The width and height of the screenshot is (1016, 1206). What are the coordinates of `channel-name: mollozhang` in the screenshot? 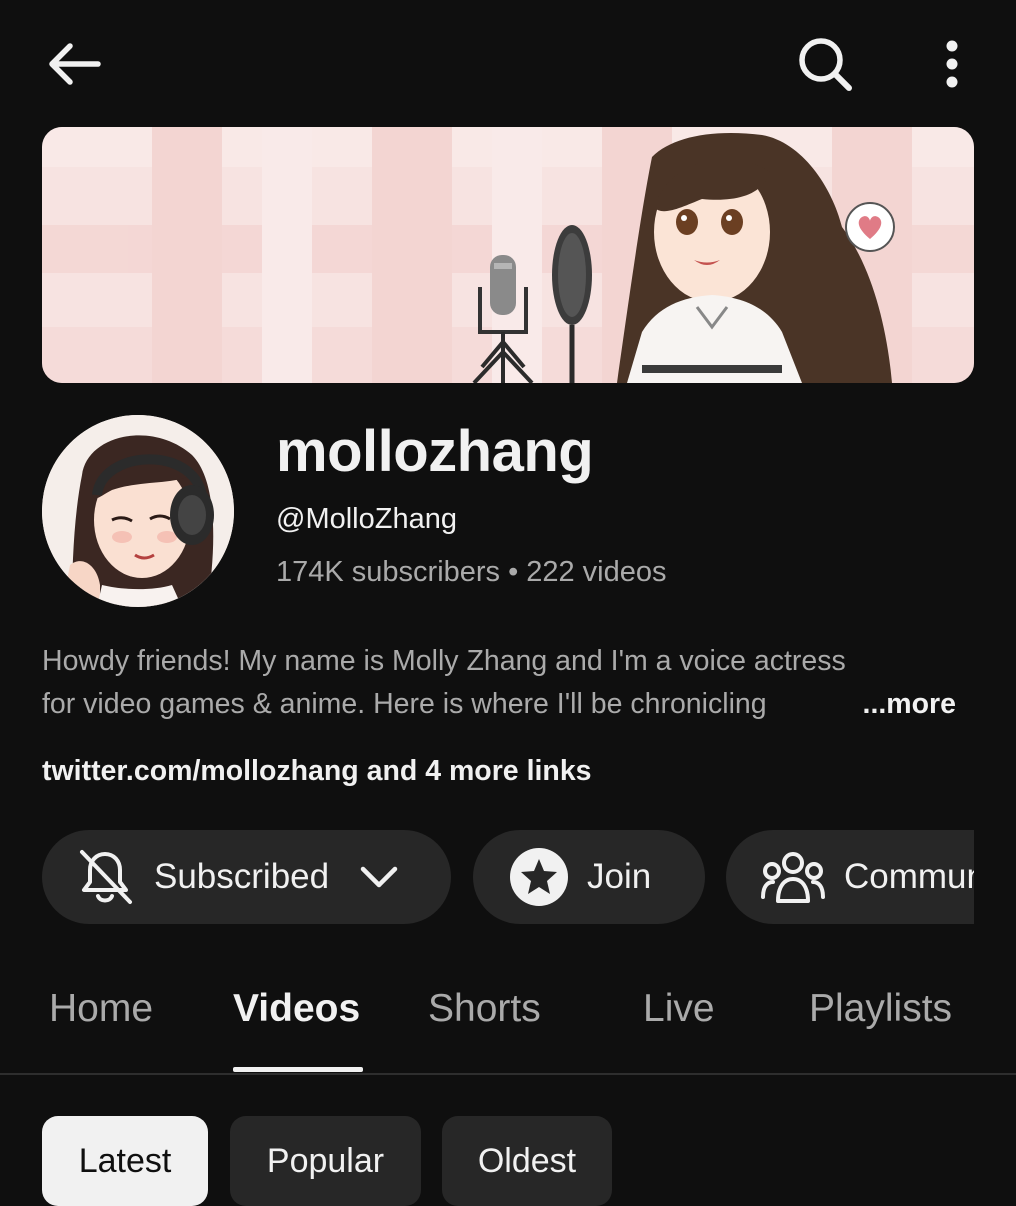 It's located at (435, 451).